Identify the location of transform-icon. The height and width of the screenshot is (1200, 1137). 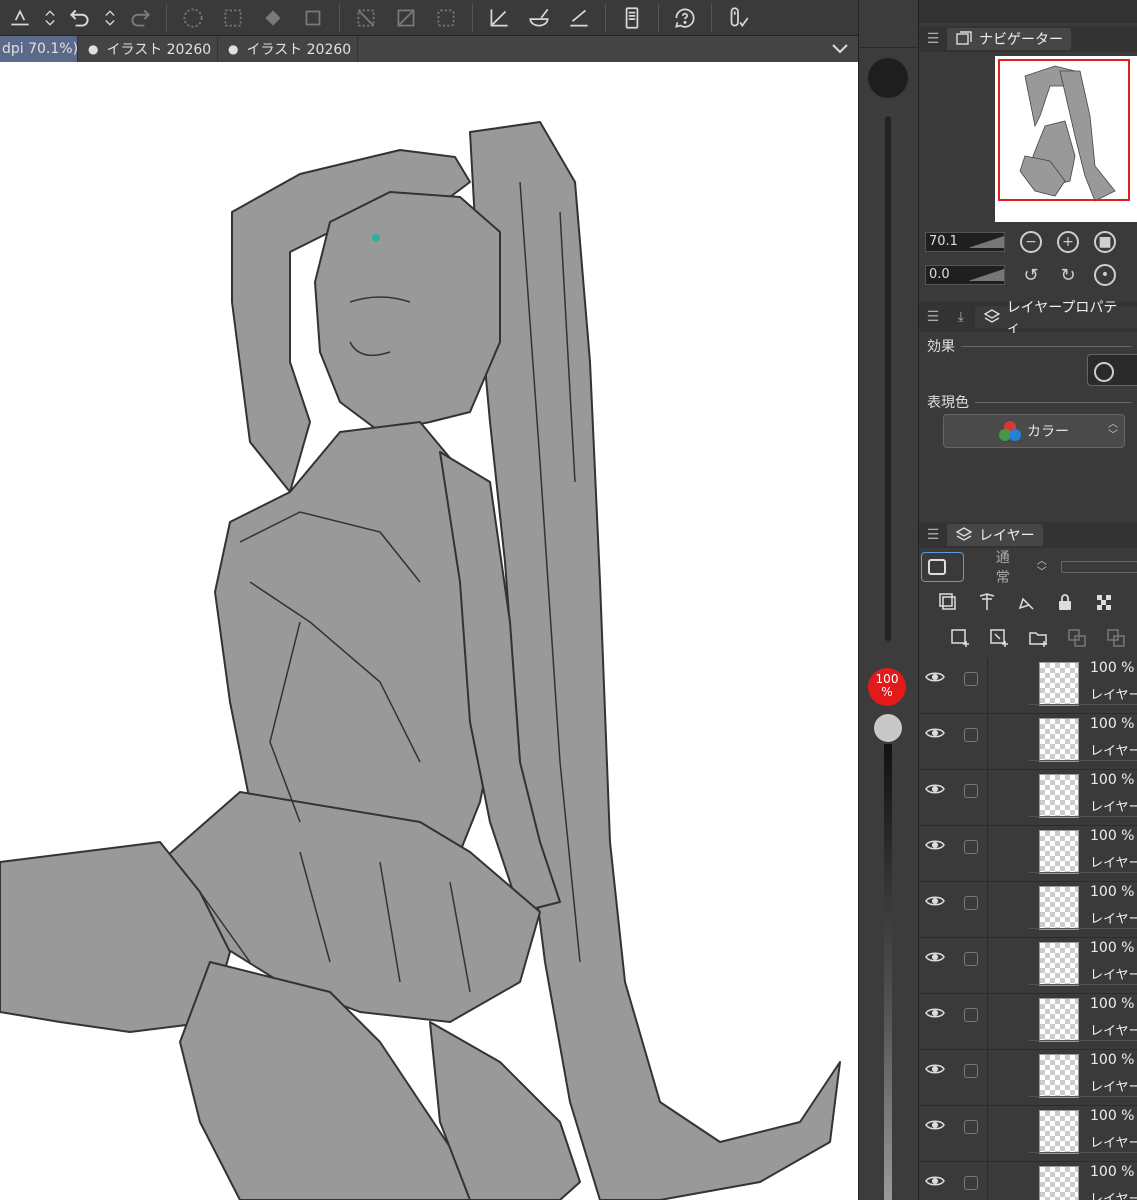
(193, 18).